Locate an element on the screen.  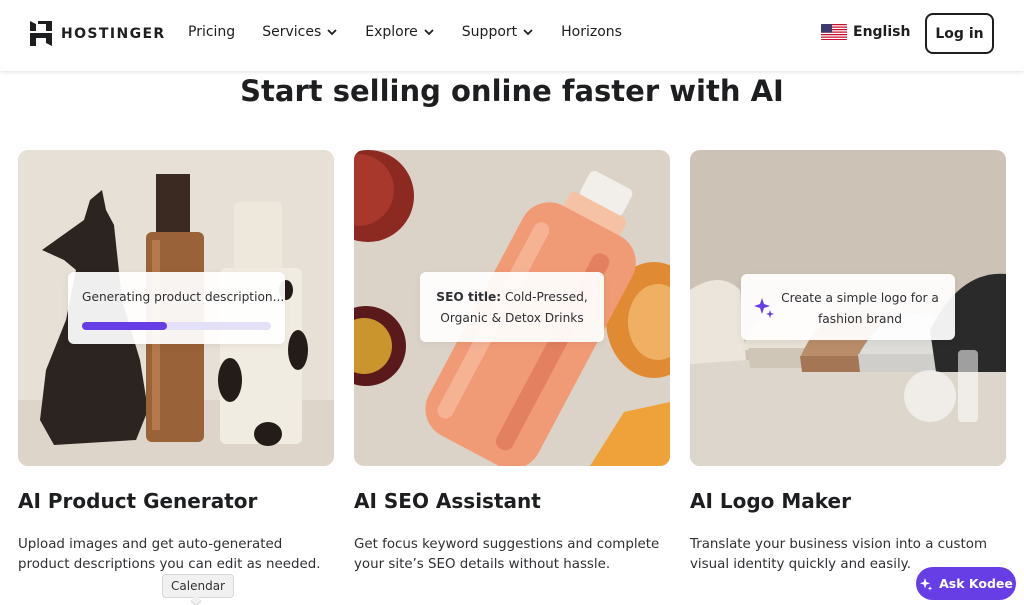
logo-prompt-card: Create a simple logo for a fashion brand is located at coordinates (848, 307).